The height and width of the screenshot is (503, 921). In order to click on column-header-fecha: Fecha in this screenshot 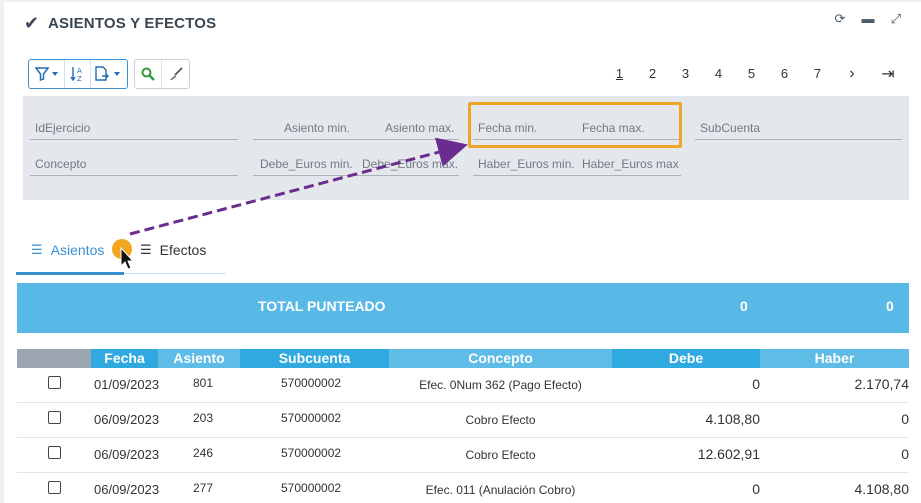, I will do `click(124, 358)`.